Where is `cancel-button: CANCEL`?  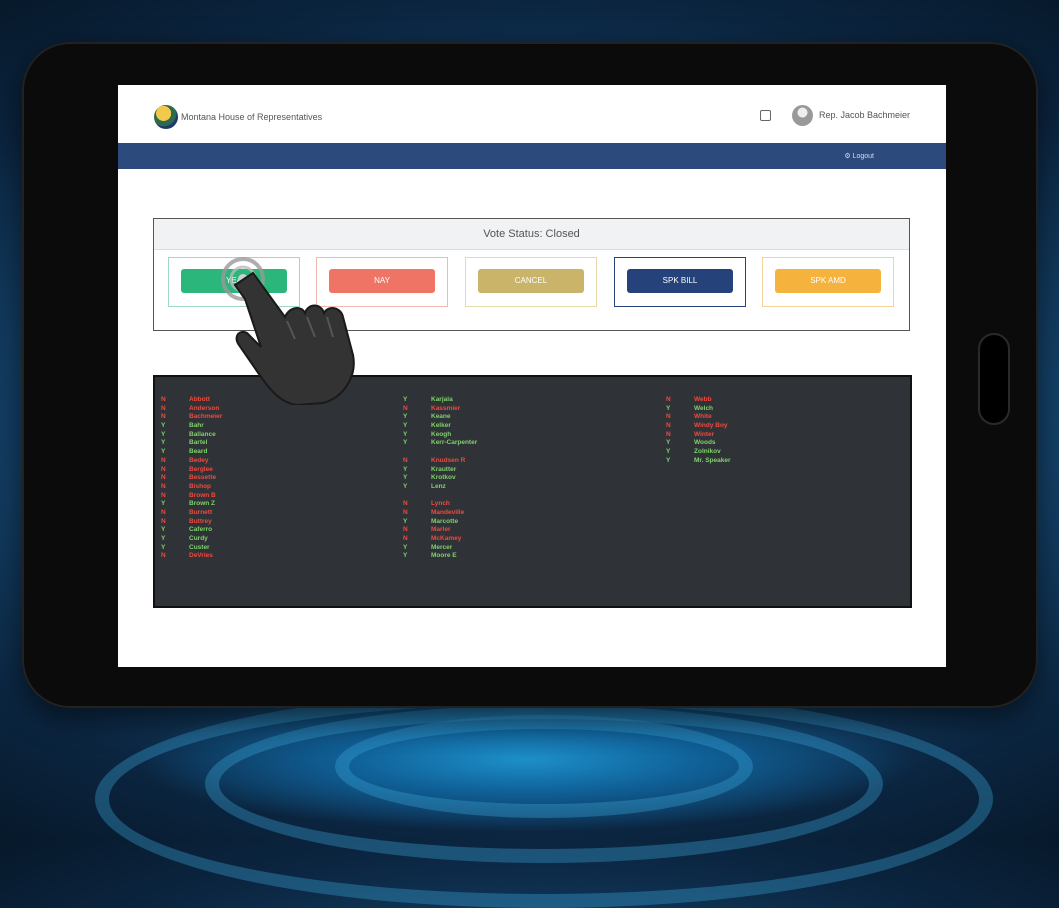 cancel-button: CANCEL is located at coordinates (531, 281).